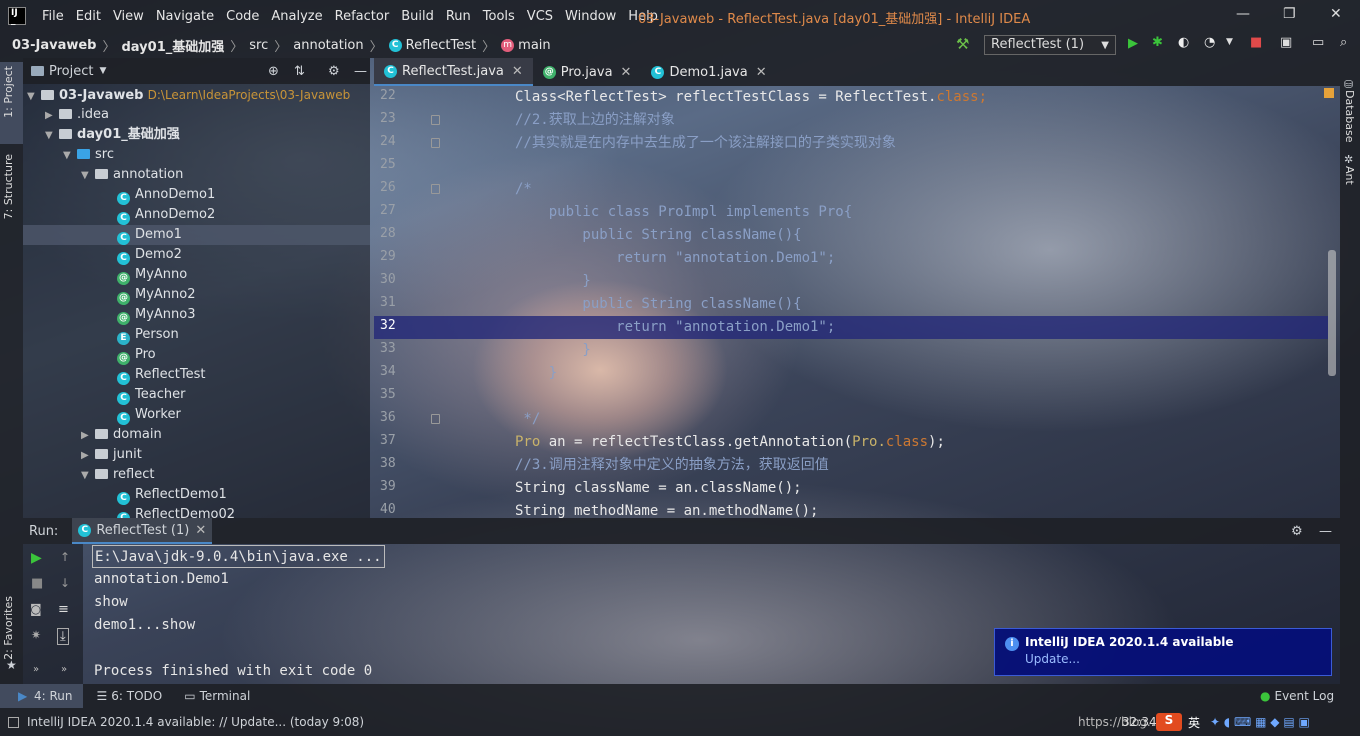  Describe the element at coordinates (1050, 45) in the screenshot. I see `run-config-select: ReflectTest (1) ▼` at that location.